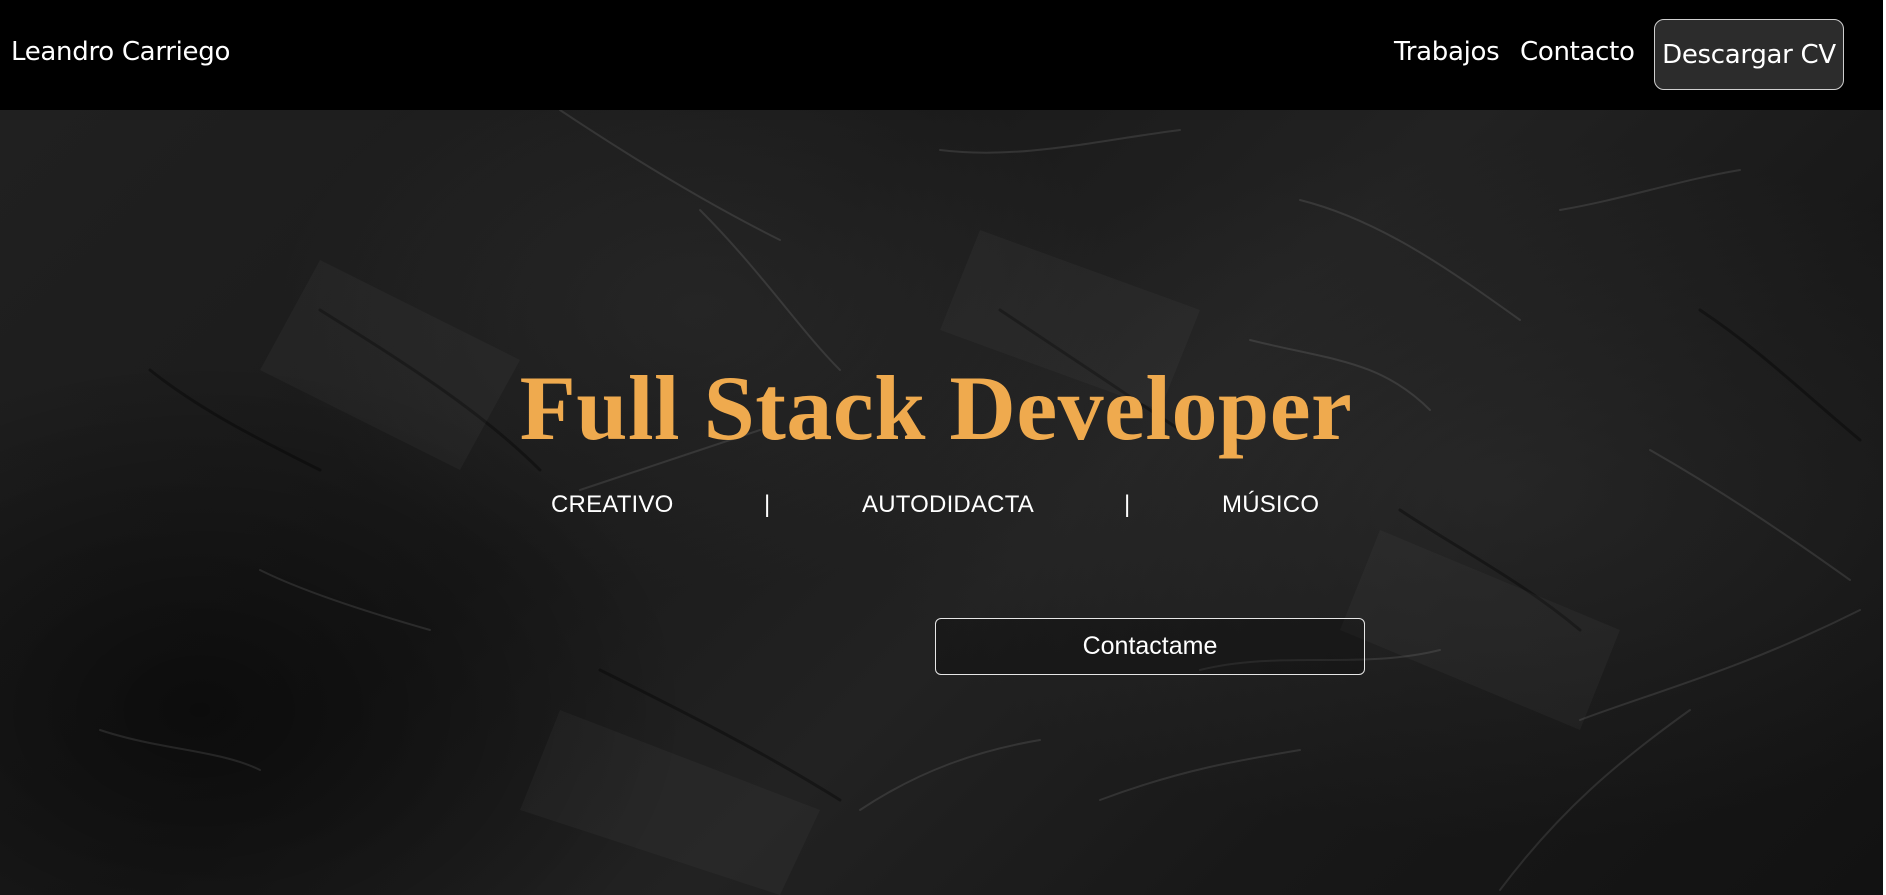 This screenshot has height=895, width=1886. Describe the element at coordinates (936, 408) in the screenshot. I see `hero-title: Full Stack Developer` at that location.